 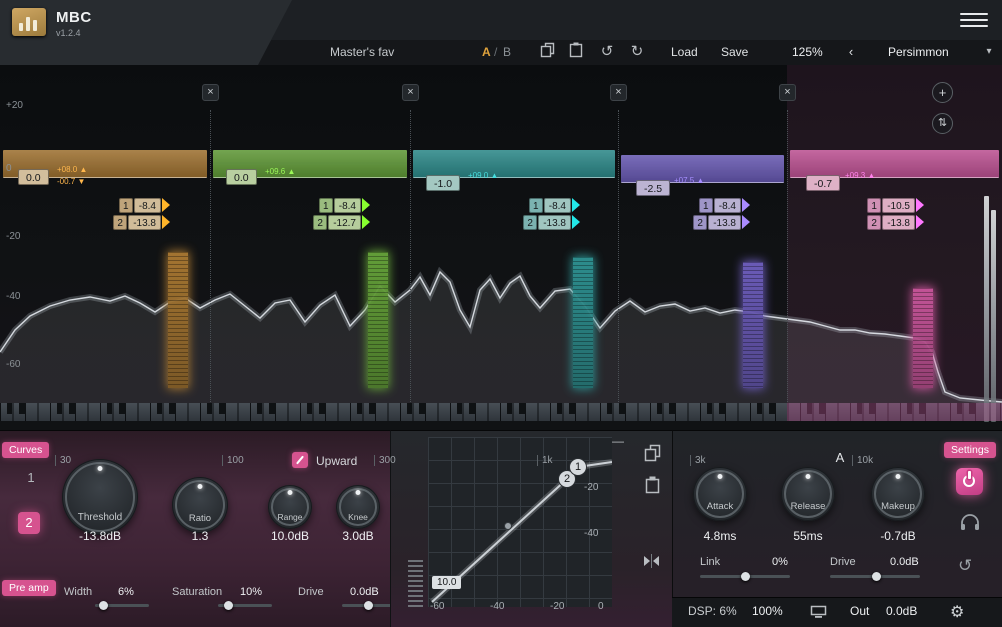 I want to click on ratio-knob: Ratio, so click(x=200, y=505).